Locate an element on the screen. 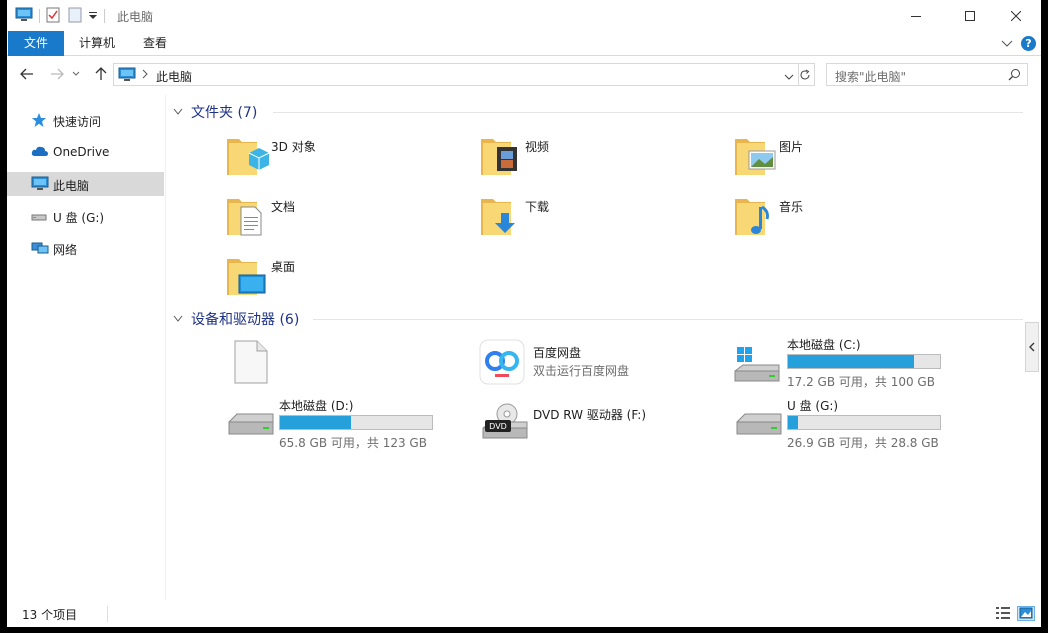 The height and width of the screenshot is (633, 1048). close-button is located at coordinates (1016, 15).